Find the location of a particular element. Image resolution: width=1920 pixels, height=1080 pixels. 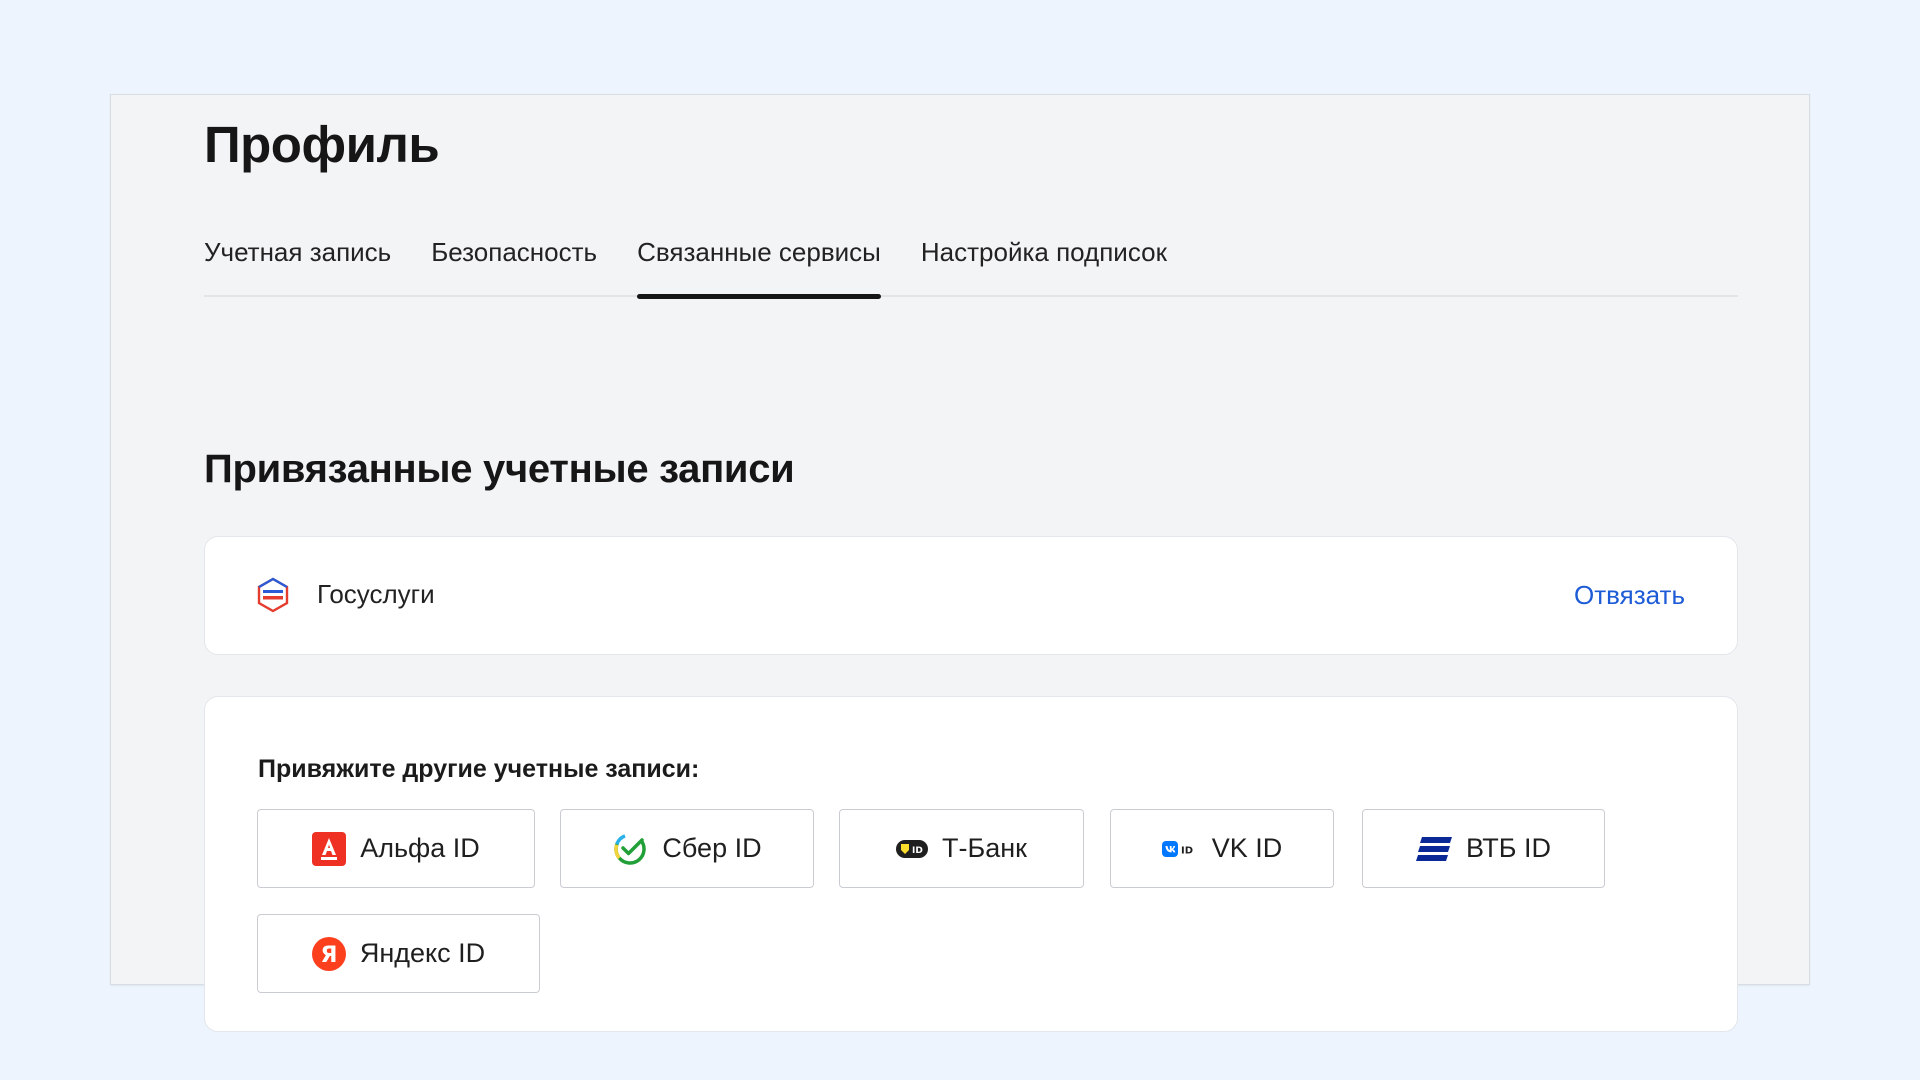

tab-subscriptions: Настройка подписок is located at coordinates (1044, 266).